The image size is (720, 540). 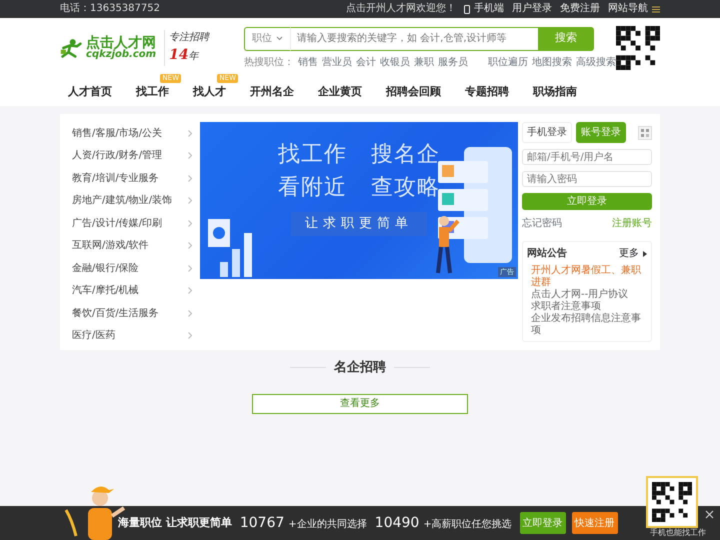 I want to click on hot-search-link: 服务员, so click(x=453, y=62).